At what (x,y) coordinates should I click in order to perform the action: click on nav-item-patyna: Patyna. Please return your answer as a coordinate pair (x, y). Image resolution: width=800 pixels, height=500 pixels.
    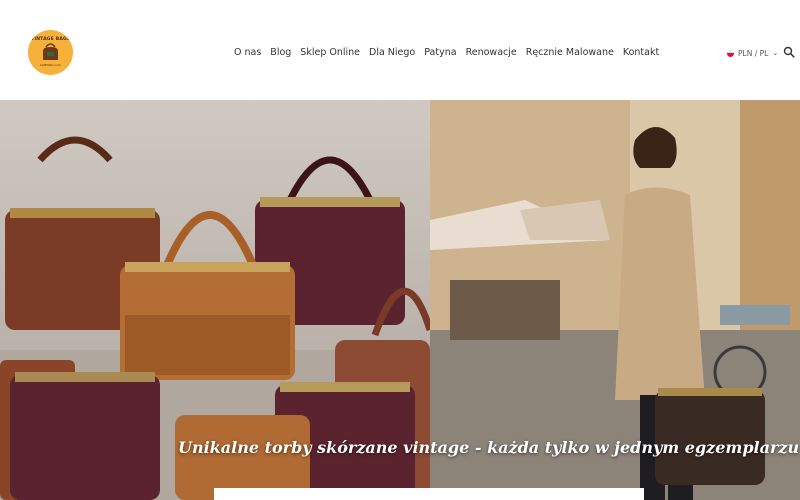
    Looking at the image, I should click on (440, 53).